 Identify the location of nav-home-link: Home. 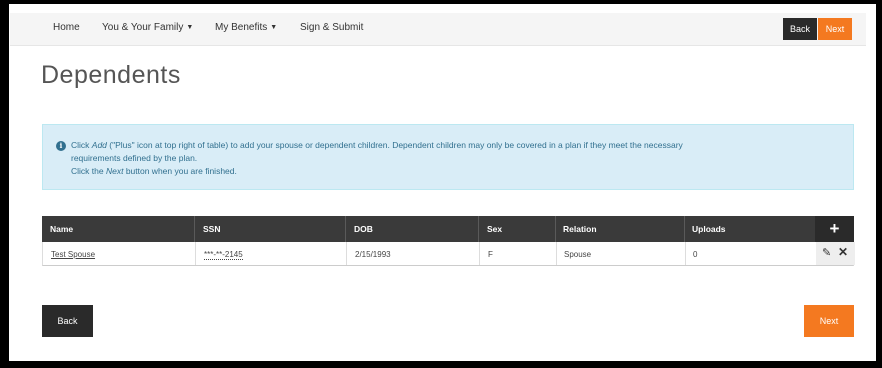
(66, 27).